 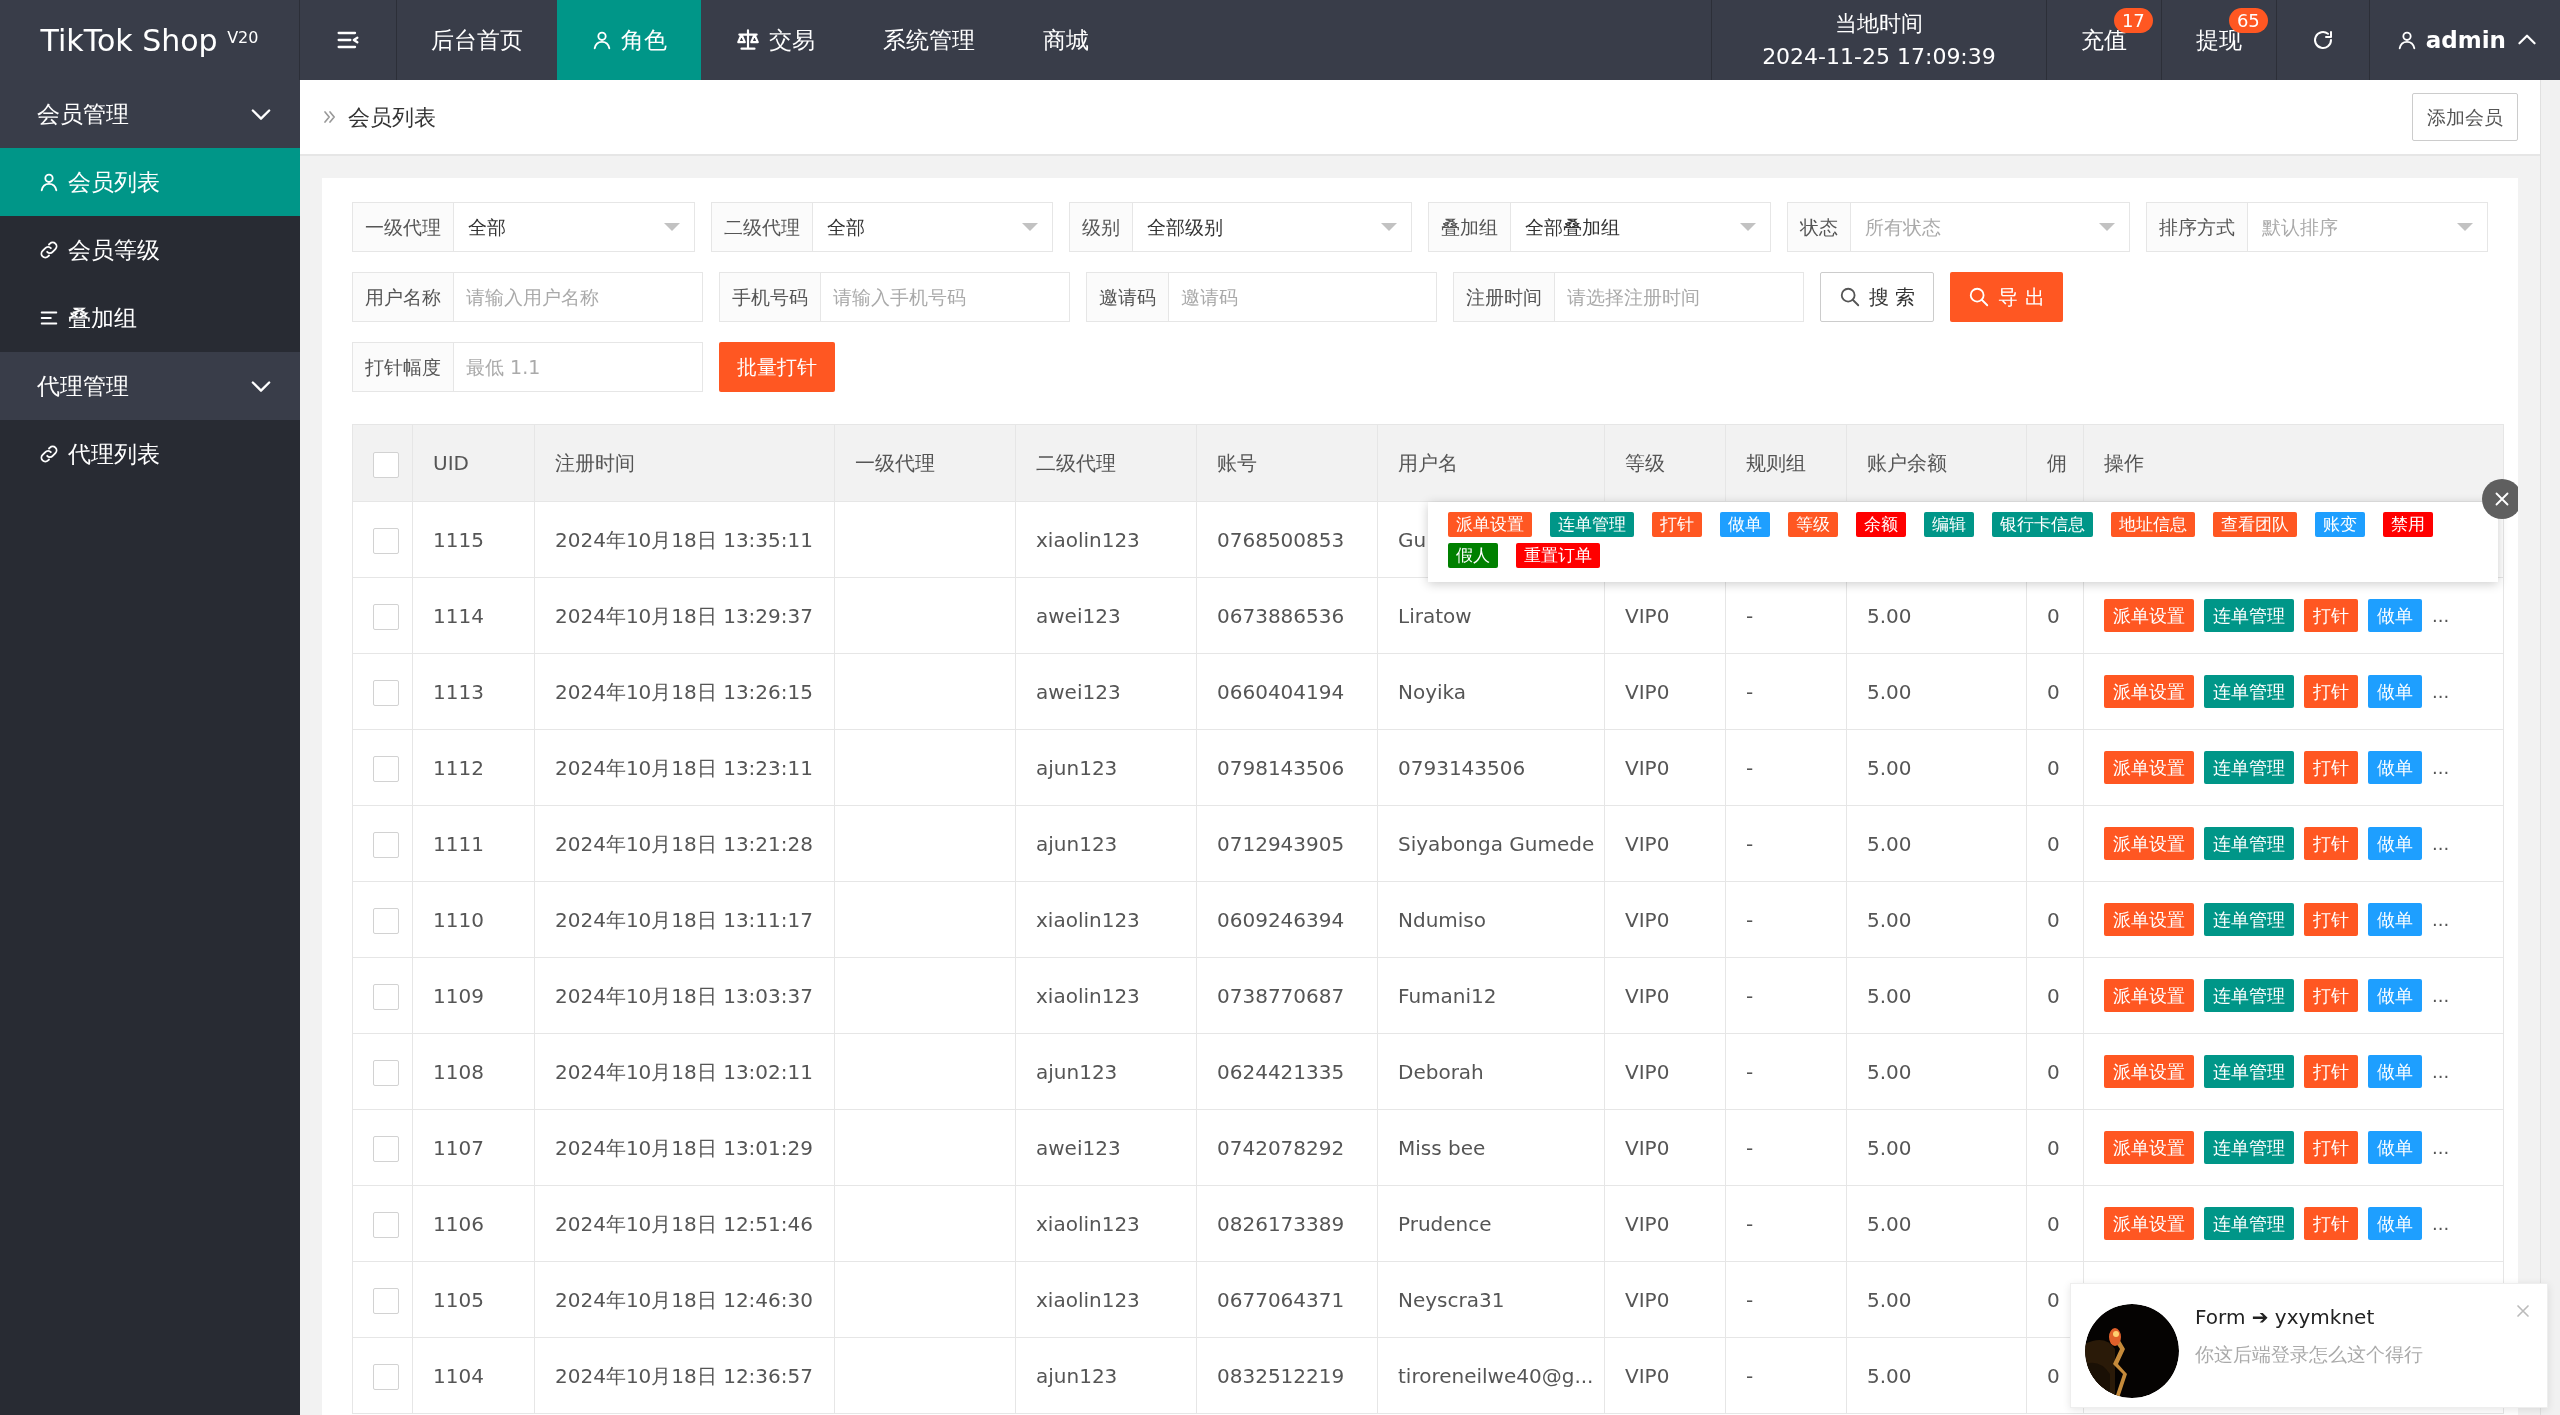 What do you see at coordinates (150, 318) in the screenshot?
I see `sidebar-item: 叠加组` at bounding box center [150, 318].